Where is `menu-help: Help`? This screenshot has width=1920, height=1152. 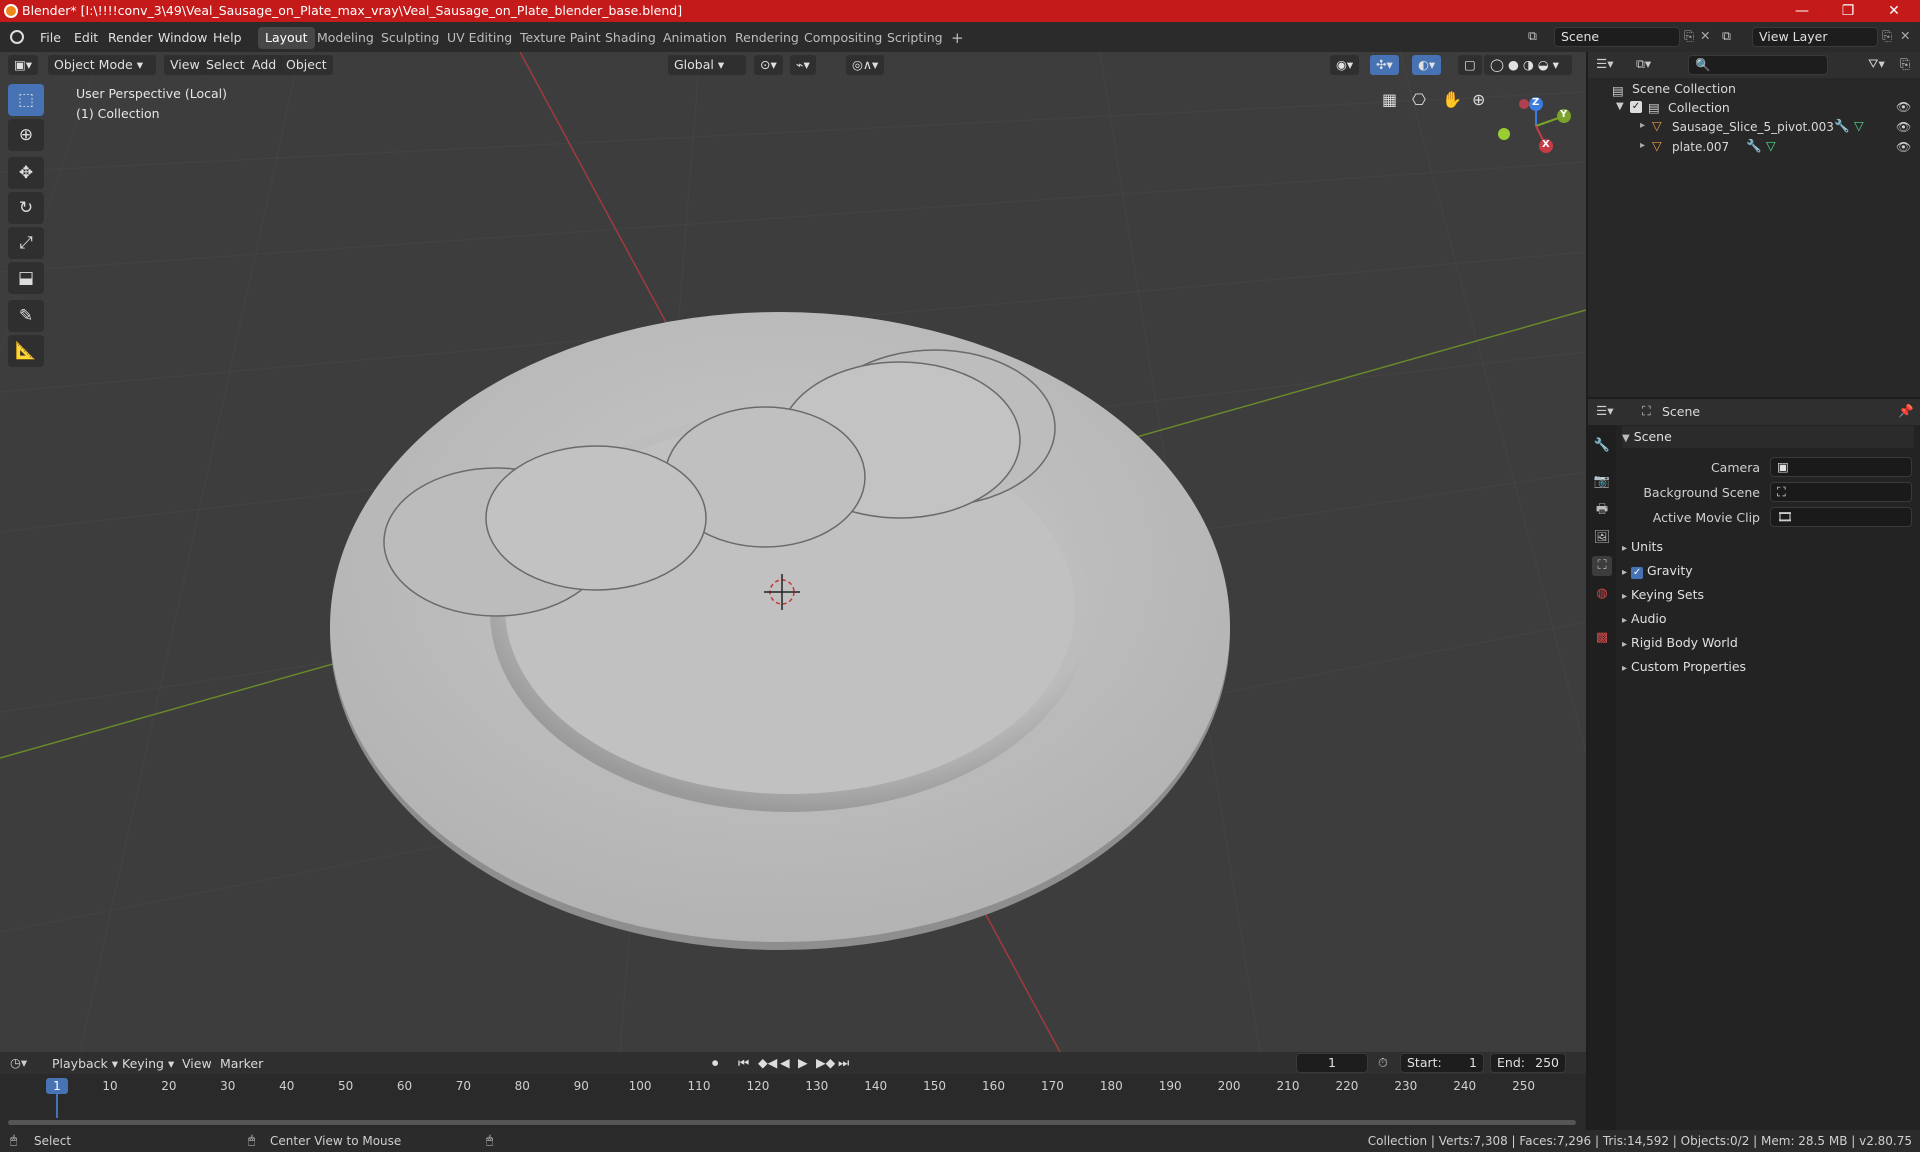
menu-help: Help is located at coordinates (227, 38).